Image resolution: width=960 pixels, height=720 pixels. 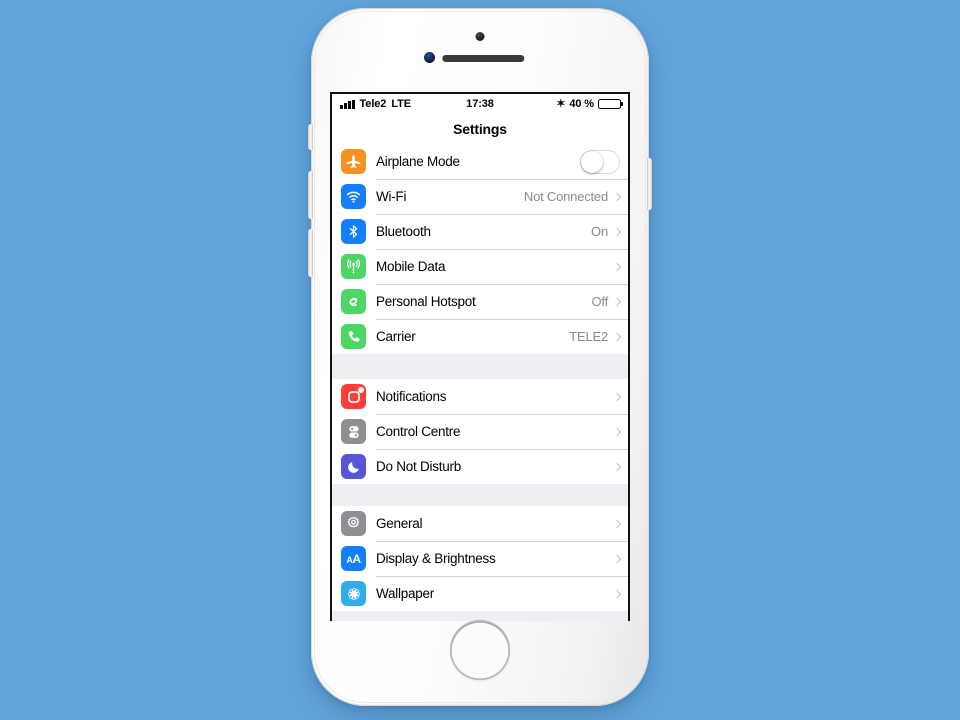 What do you see at coordinates (480, 650) in the screenshot?
I see `home-button` at bounding box center [480, 650].